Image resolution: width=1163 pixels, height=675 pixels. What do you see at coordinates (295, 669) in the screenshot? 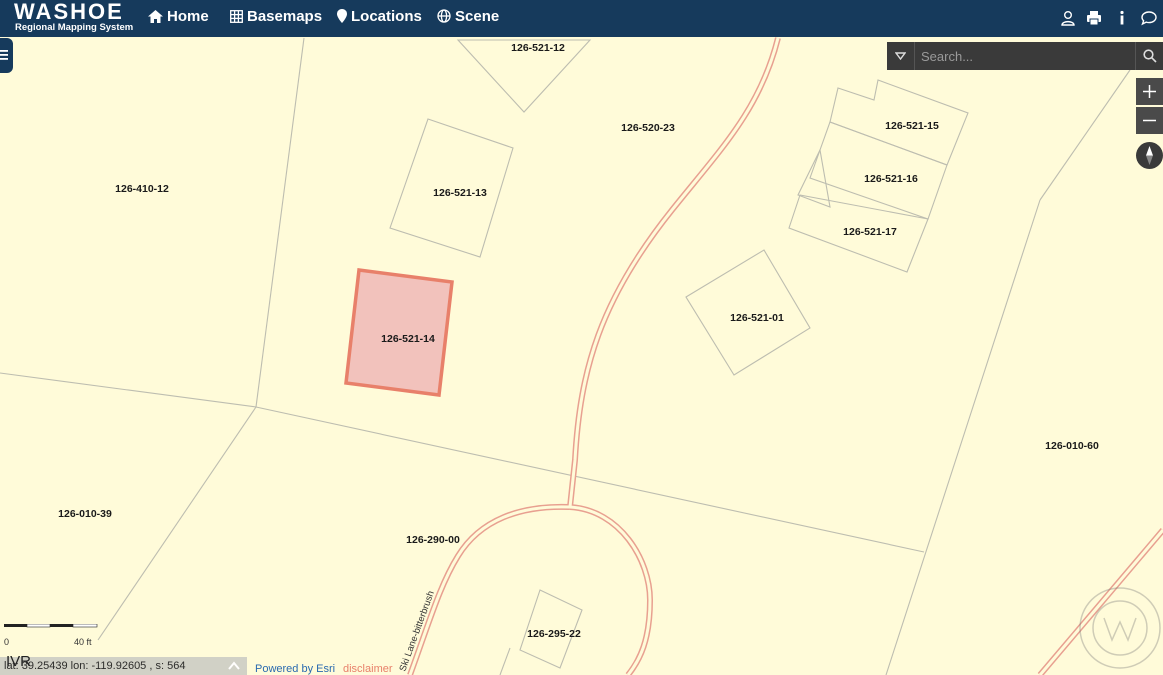
I see `powered-by-esri-link: Powered by Esri` at bounding box center [295, 669].